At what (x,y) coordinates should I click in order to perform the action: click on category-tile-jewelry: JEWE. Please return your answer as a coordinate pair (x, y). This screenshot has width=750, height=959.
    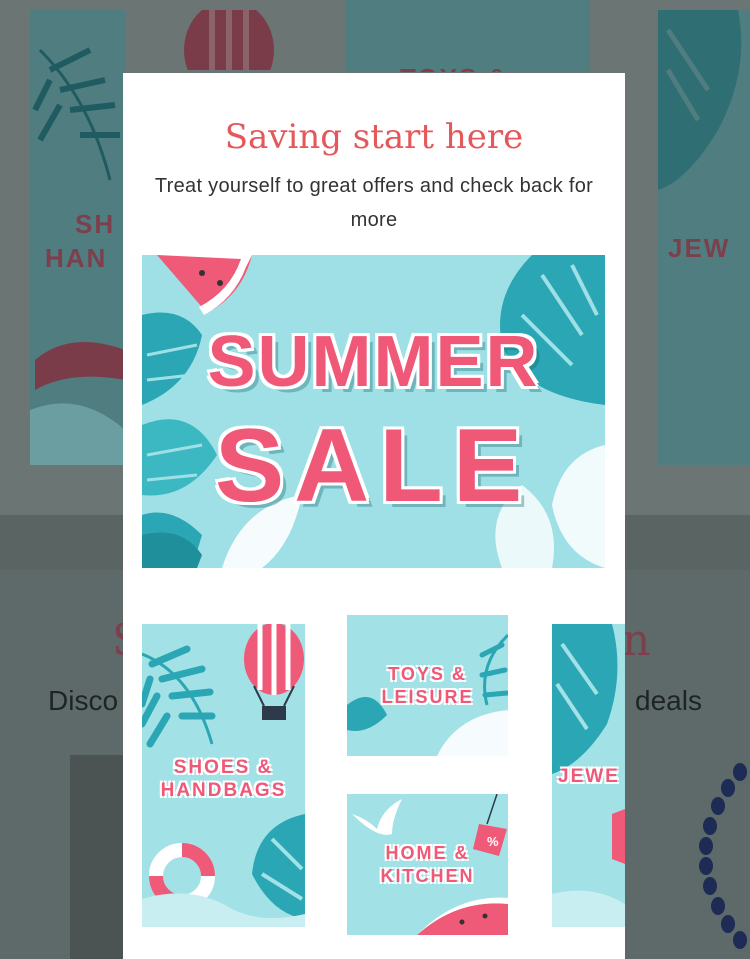
    Looking at the image, I should click on (588, 775).